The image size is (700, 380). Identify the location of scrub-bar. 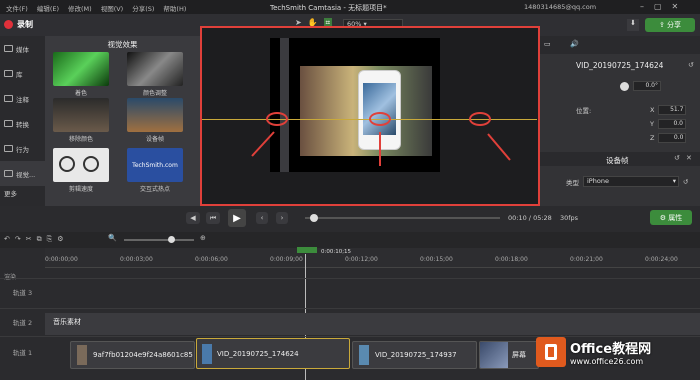
(402, 218).